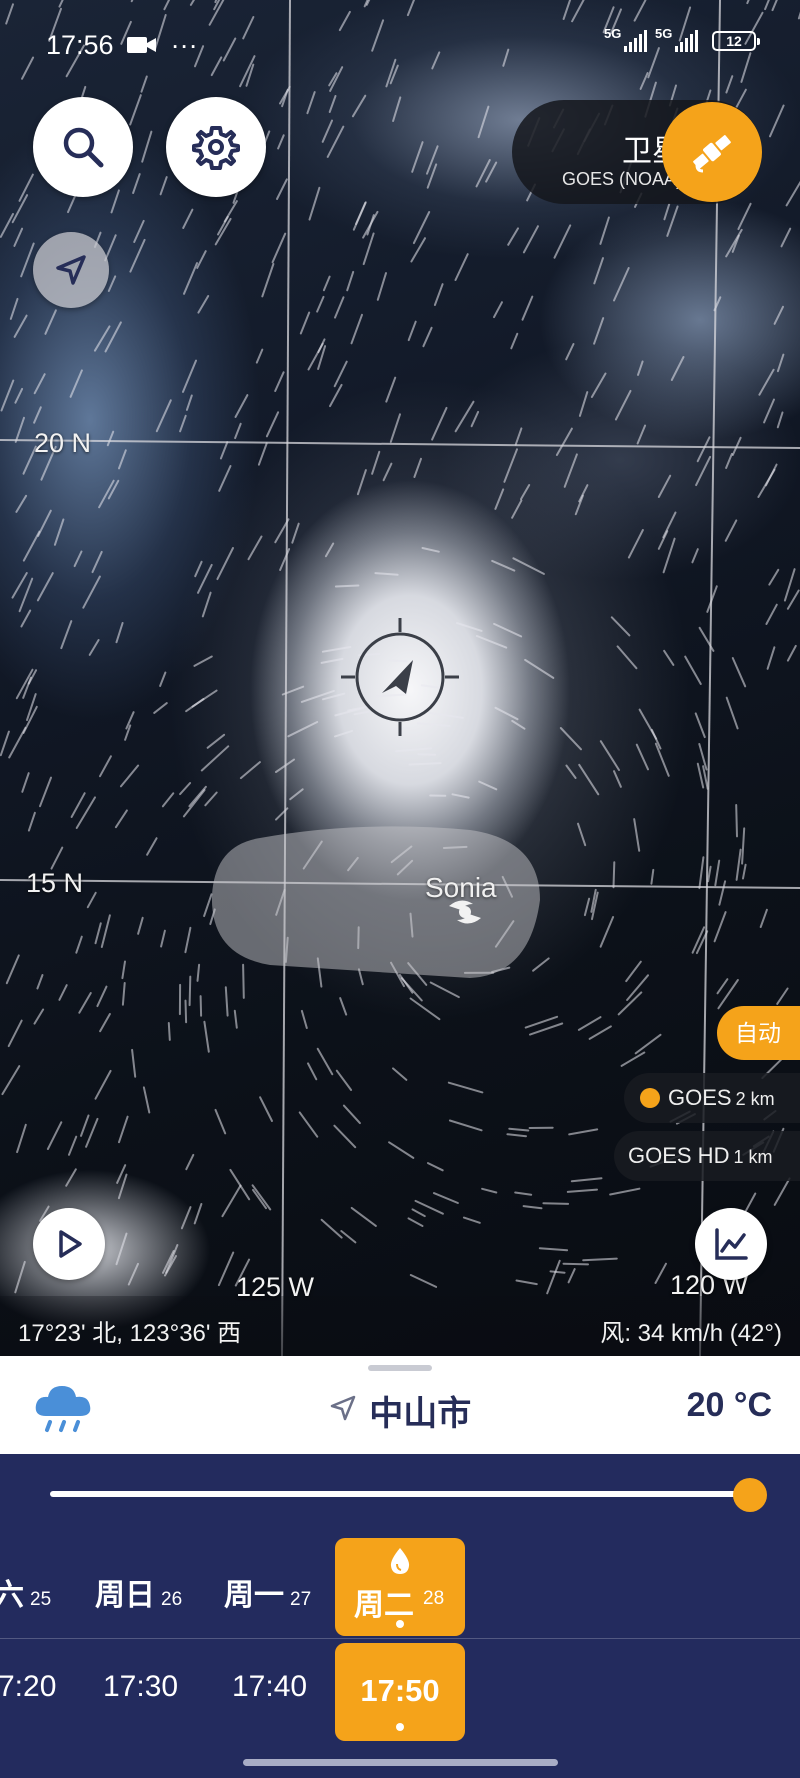 The width and height of the screenshot is (800, 1778). What do you see at coordinates (269, 1687) in the screenshot?
I see `time-item: 17:40` at bounding box center [269, 1687].